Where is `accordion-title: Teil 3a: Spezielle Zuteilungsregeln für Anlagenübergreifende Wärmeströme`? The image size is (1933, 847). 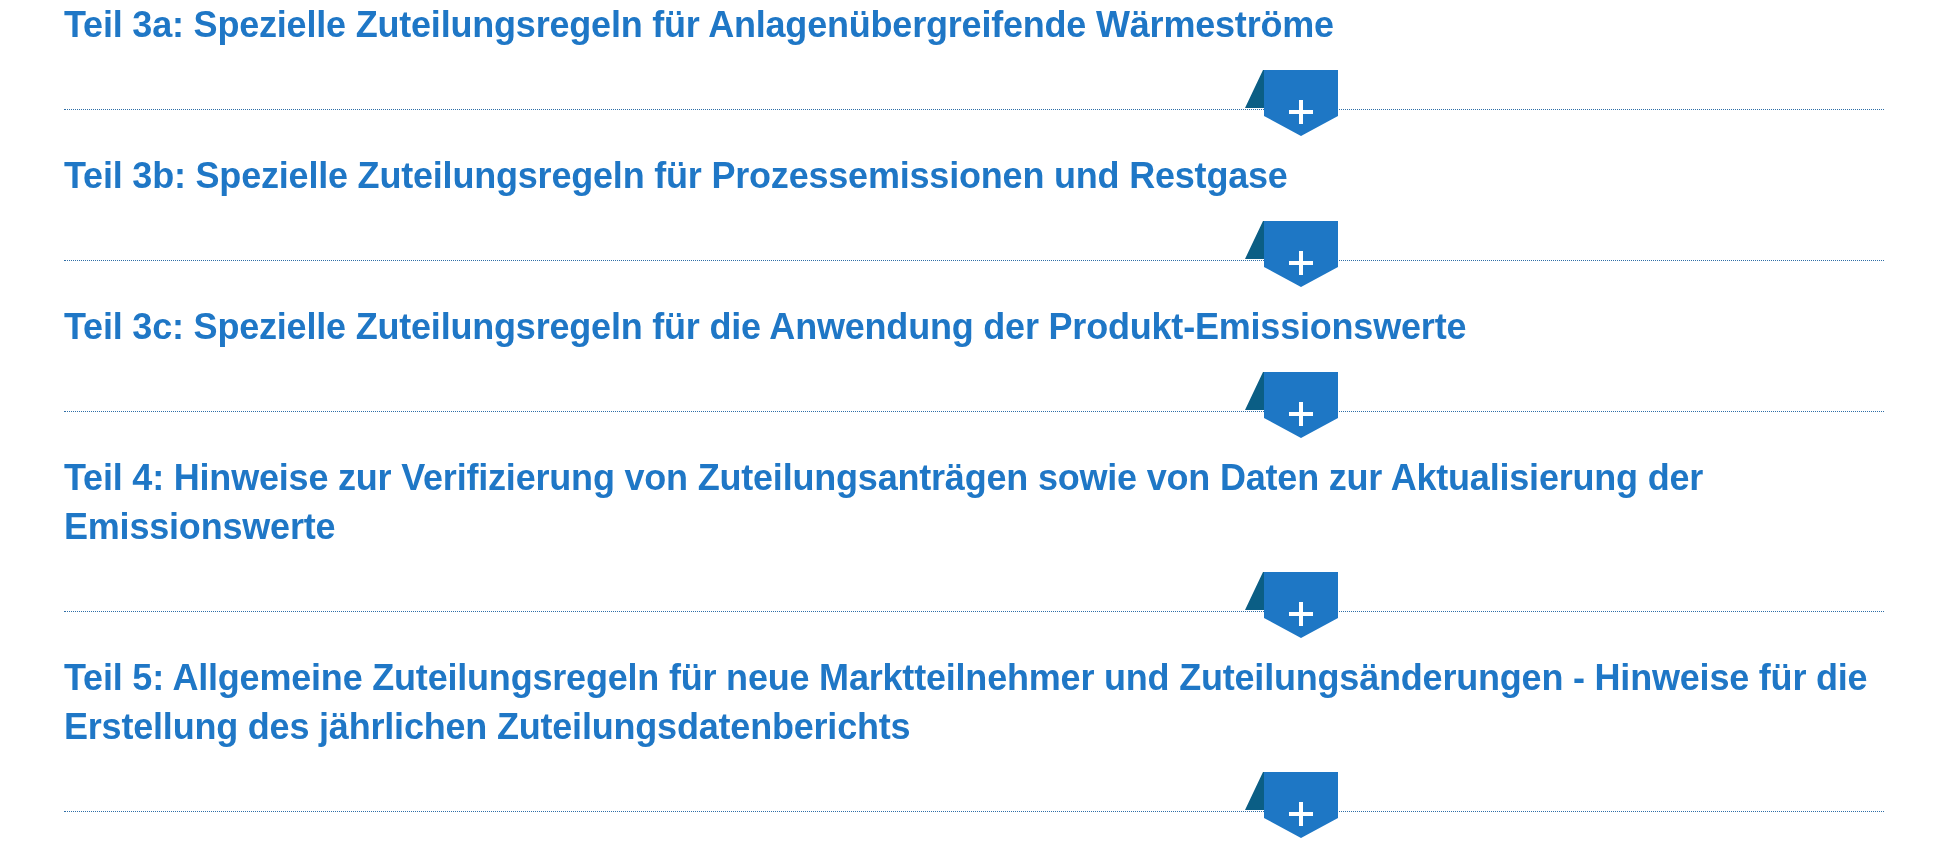 accordion-title: Teil 3a: Spezielle Zuteilungsregeln für Anlagenübergreifende Wärmeströme is located at coordinates (974, 24).